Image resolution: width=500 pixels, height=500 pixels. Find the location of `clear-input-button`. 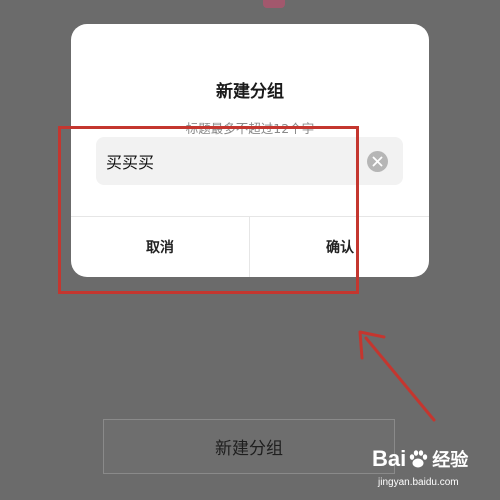

clear-input-button is located at coordinates (377, 161).